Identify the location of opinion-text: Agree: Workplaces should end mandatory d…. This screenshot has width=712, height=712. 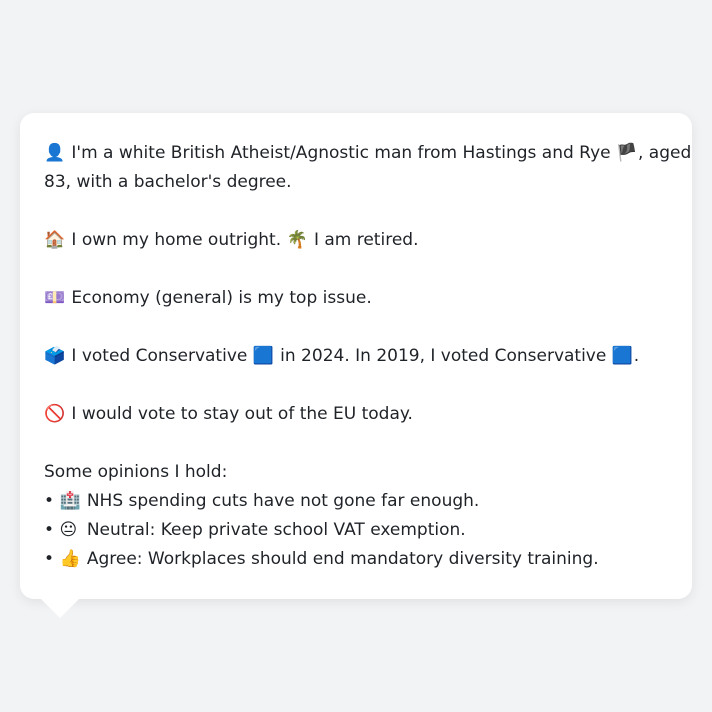
(342, 559).